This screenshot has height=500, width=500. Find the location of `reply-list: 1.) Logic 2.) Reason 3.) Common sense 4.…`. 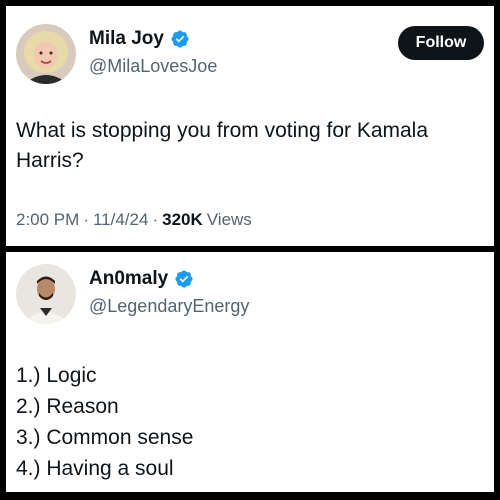

reply-list: 1.) Logic 2.) Reason 3.) Common sense 4.… is located at coordinates (104, 422).